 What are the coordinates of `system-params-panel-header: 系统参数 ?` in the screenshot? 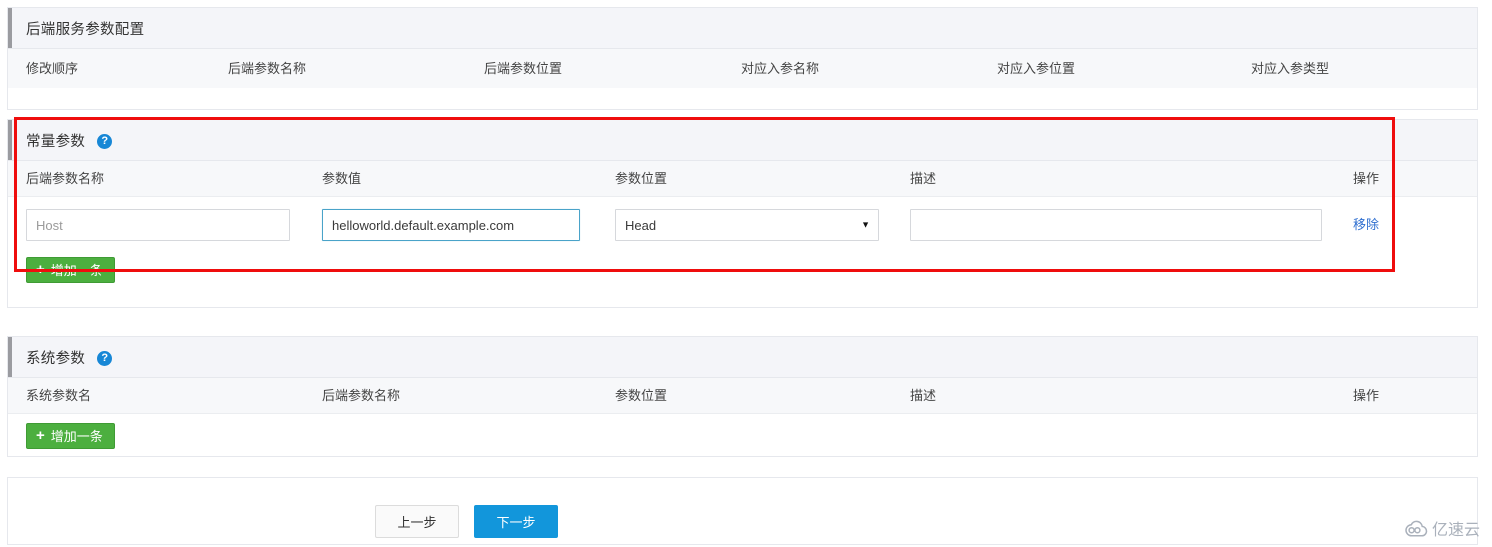 It's located at (742, 357).